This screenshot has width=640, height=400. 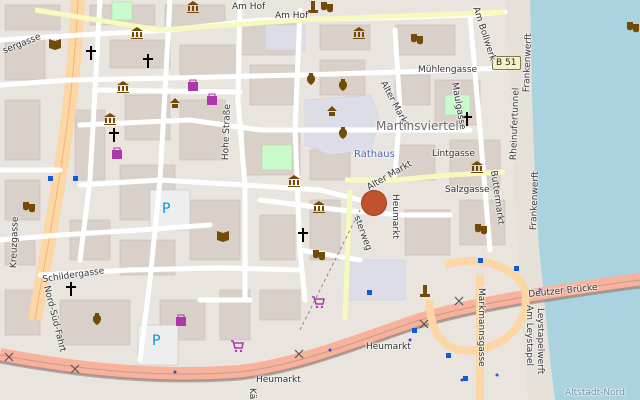 What do you see at coordinates (417, 126) in the screenshot?
I see `district-label-martinsviertel: Martinsviertel` at bounding box center [417, 126].